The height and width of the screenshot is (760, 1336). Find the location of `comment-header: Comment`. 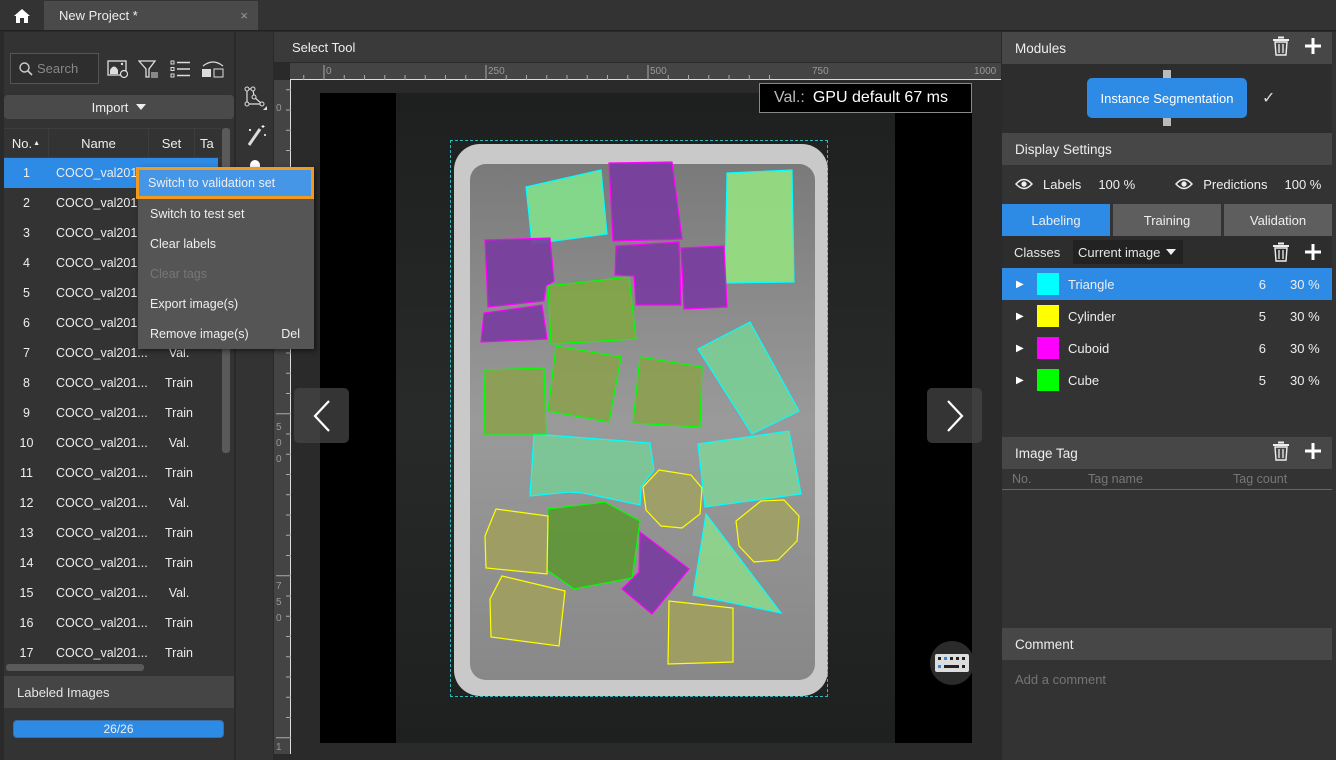

comment-header: Comment is located at coordinates (1167, 644).